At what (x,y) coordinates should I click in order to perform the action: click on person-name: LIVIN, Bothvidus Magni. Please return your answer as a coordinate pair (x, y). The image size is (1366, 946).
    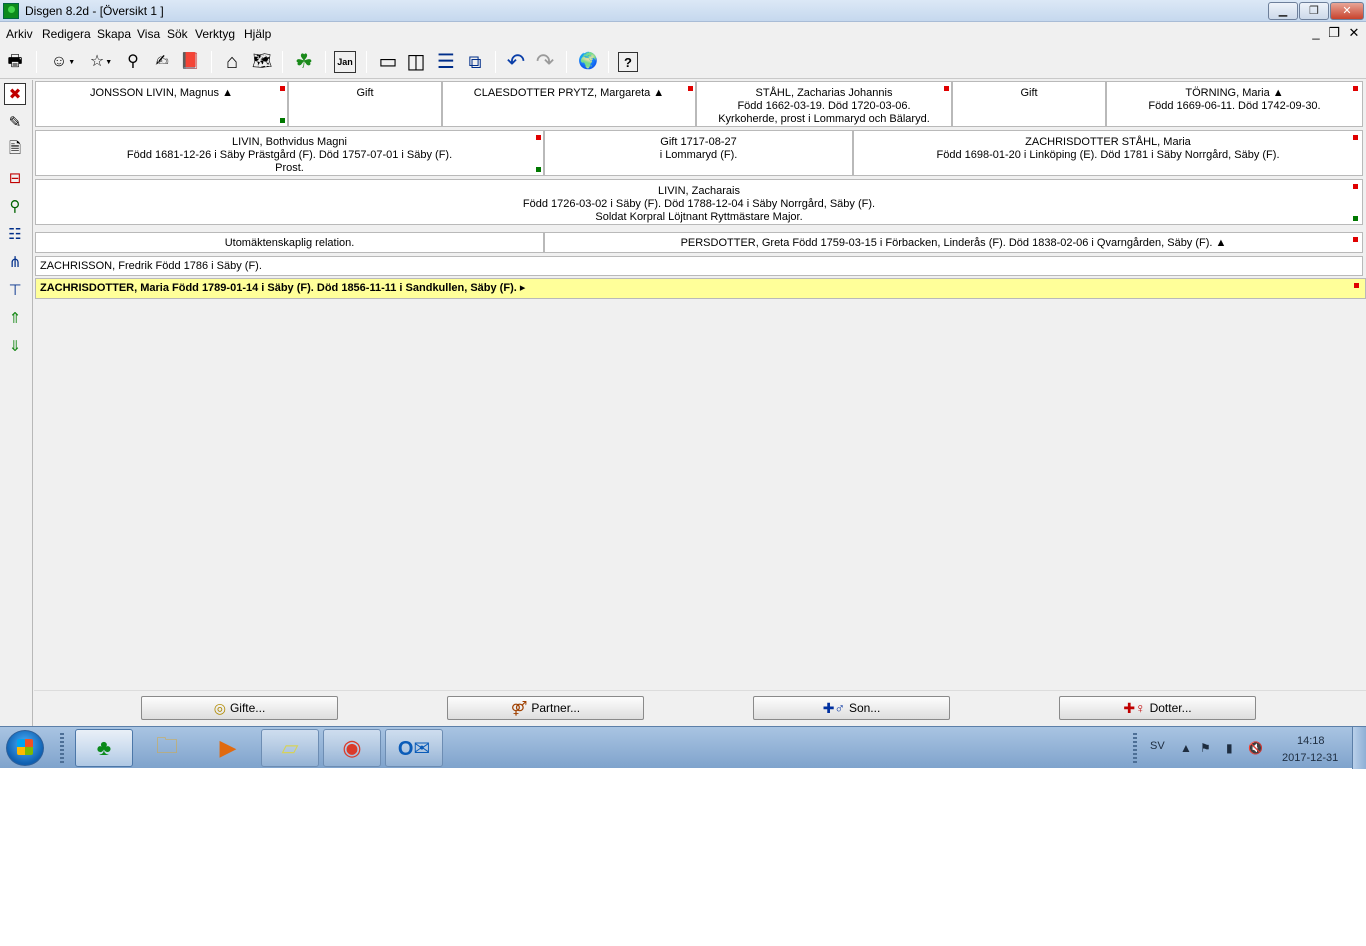
    Looking at the image, I should click on (289, 142).